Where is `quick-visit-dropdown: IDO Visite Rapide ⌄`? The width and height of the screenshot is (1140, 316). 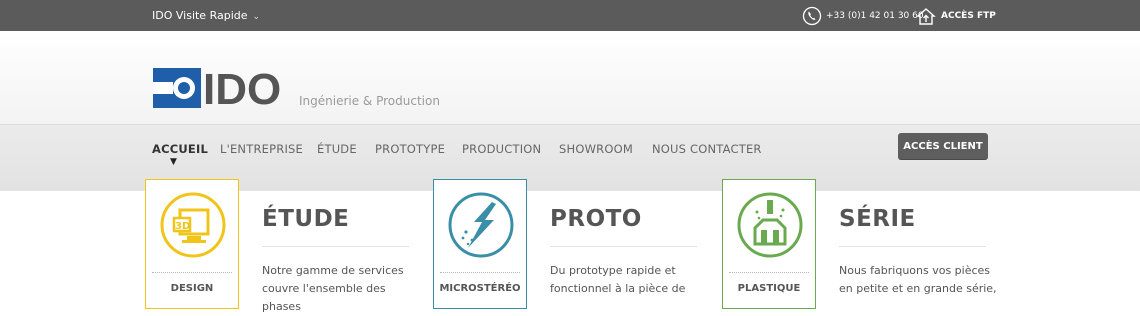
quick-visit-dropdown: IDO Visite Rapide ⌄ is located at coordinates (206, 15).